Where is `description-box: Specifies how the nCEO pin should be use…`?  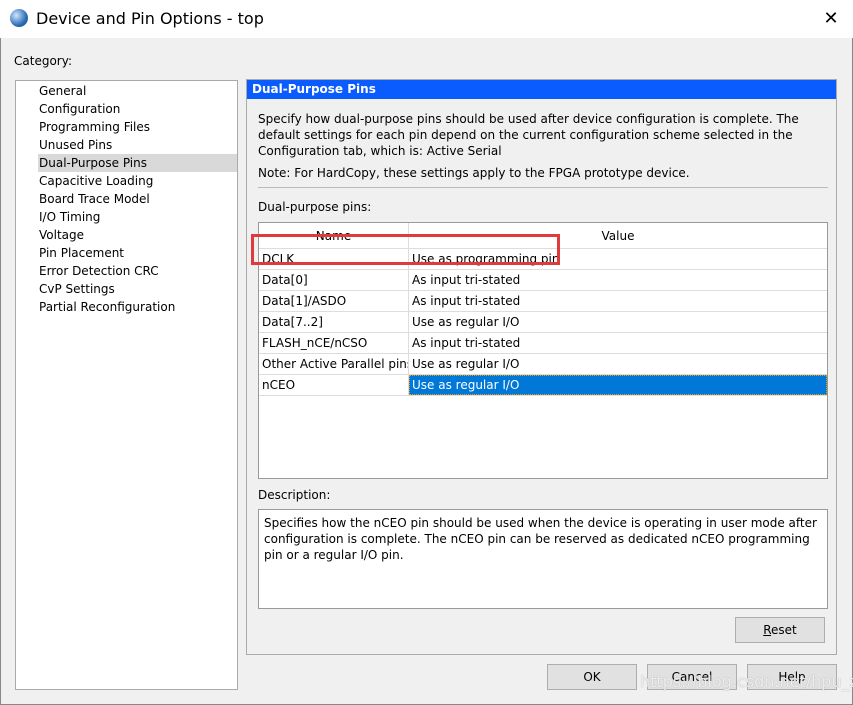
description-box: Specifies how the nCEO pin should be use… is located at coordinates (543, 559).